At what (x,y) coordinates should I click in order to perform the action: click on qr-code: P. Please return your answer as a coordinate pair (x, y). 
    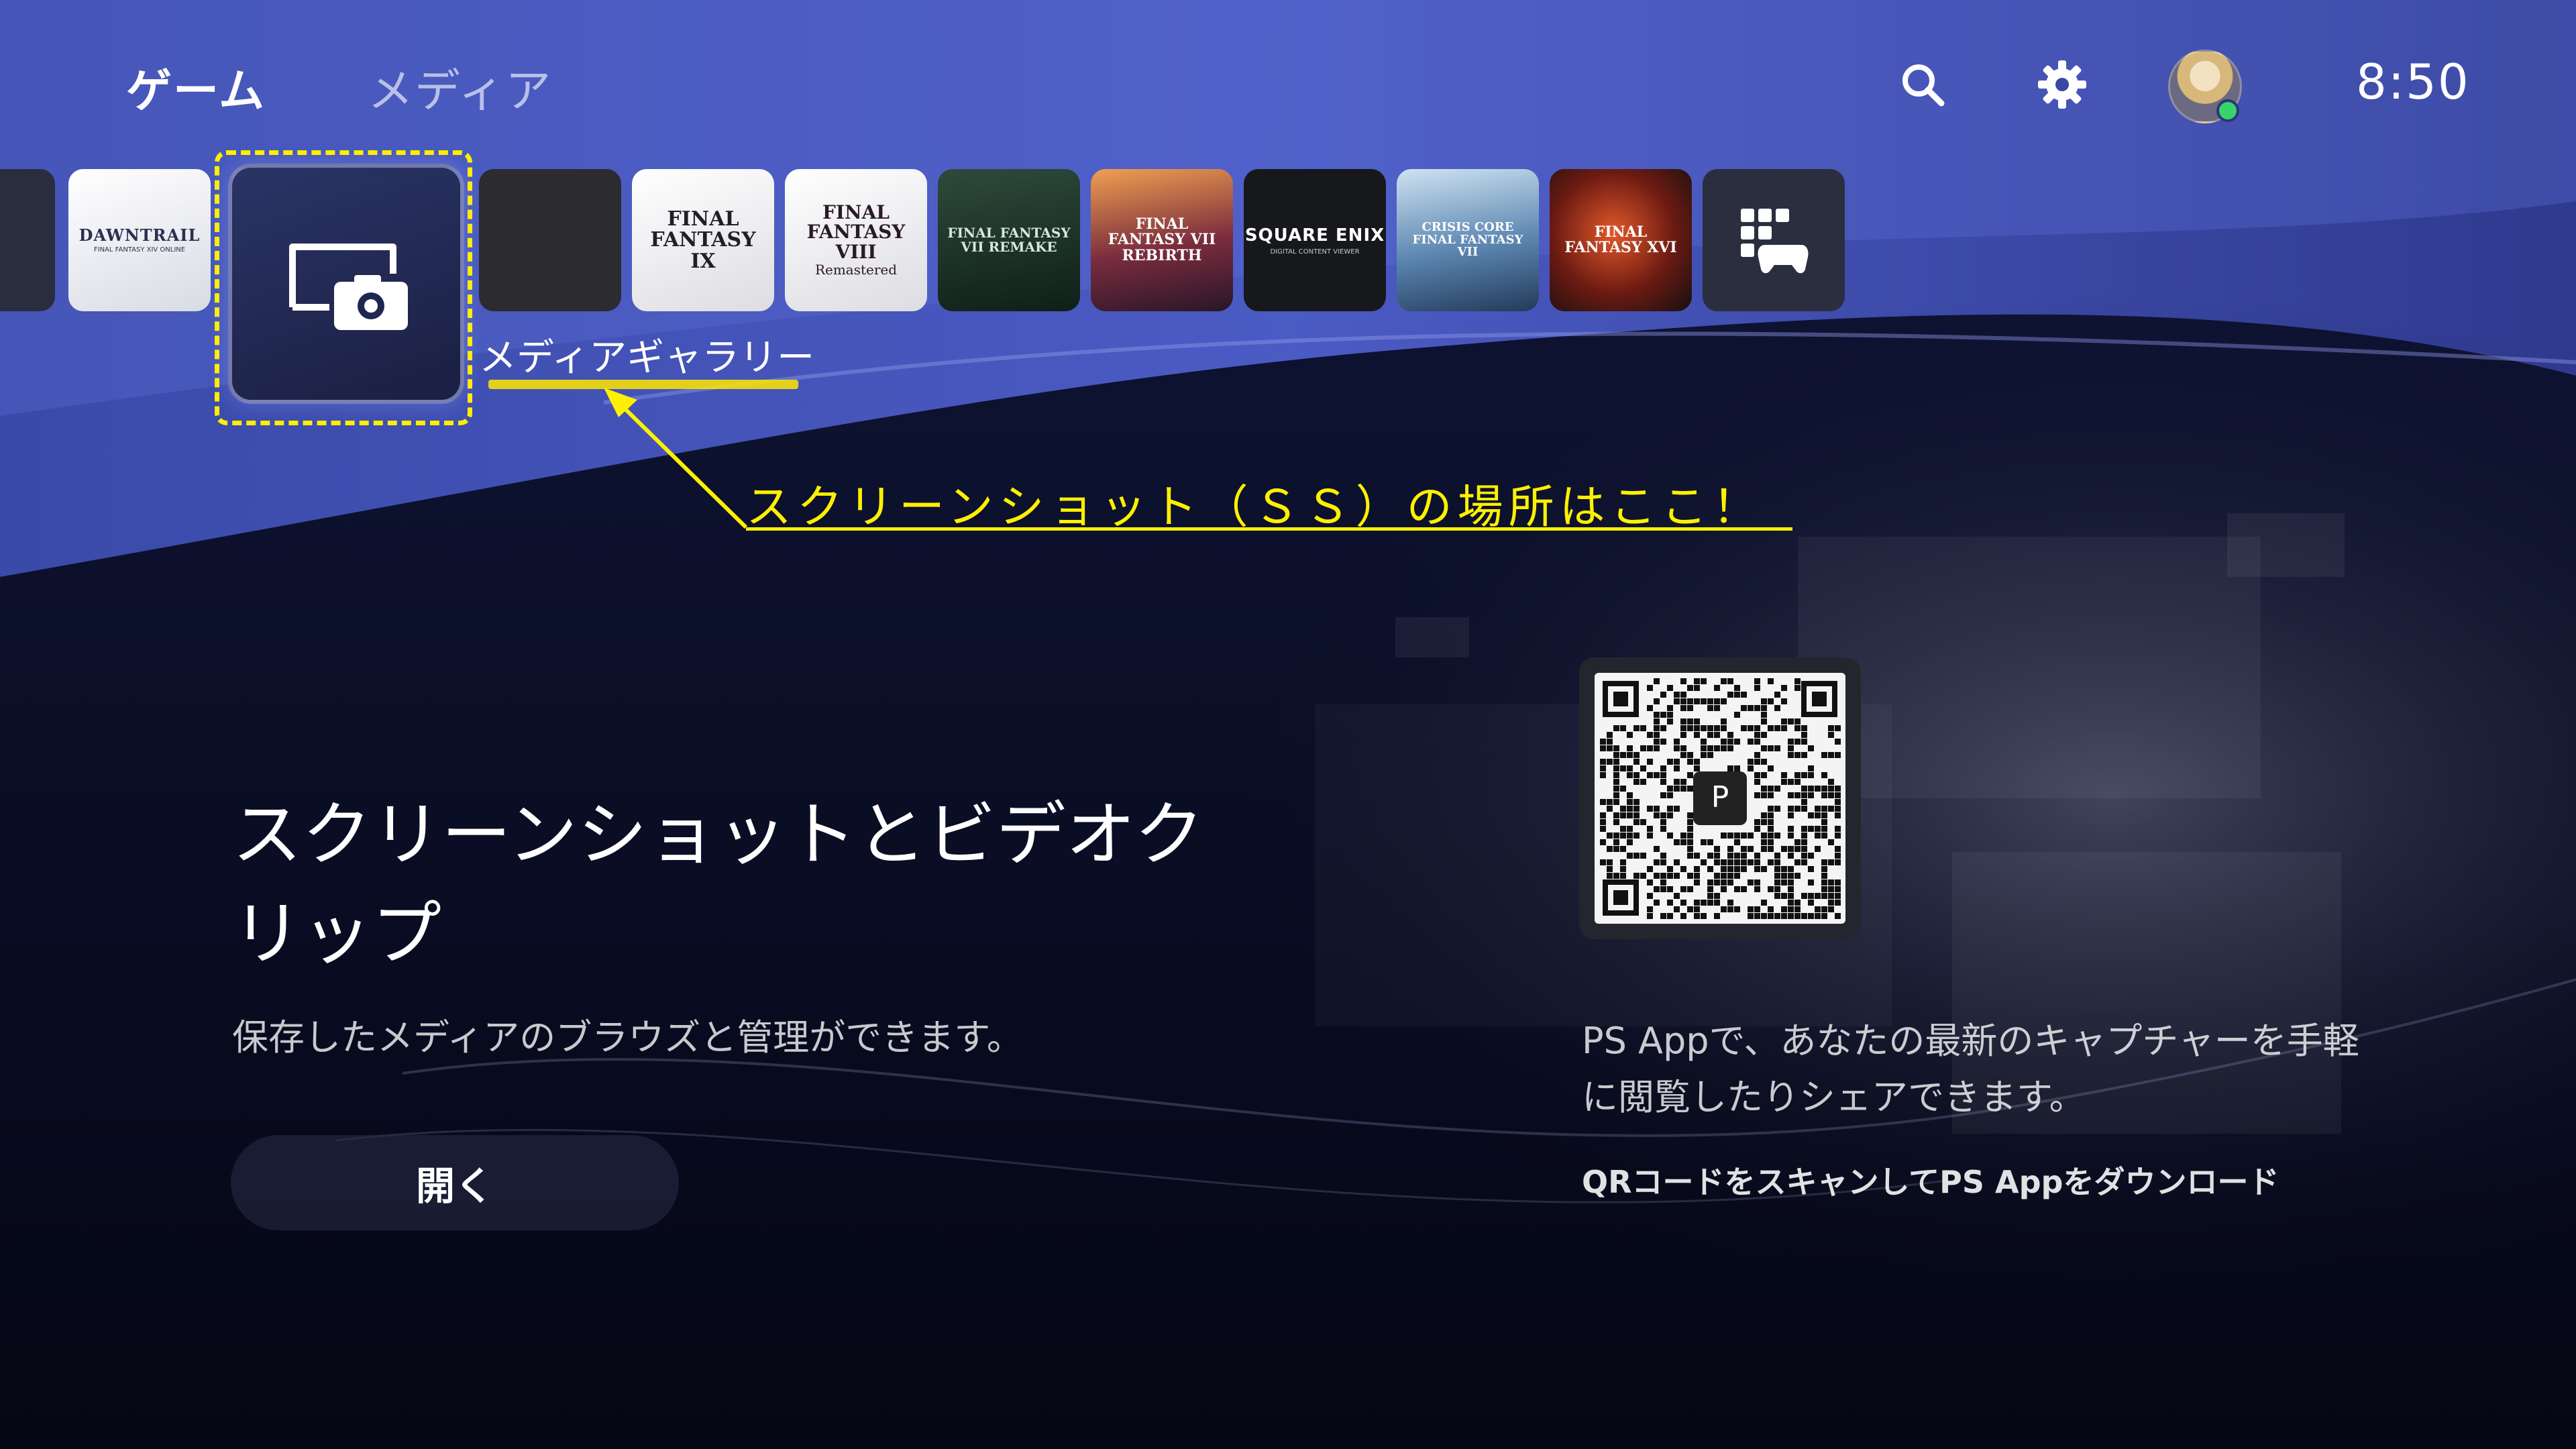
    Looking at the image, I should click on (1720, 798).